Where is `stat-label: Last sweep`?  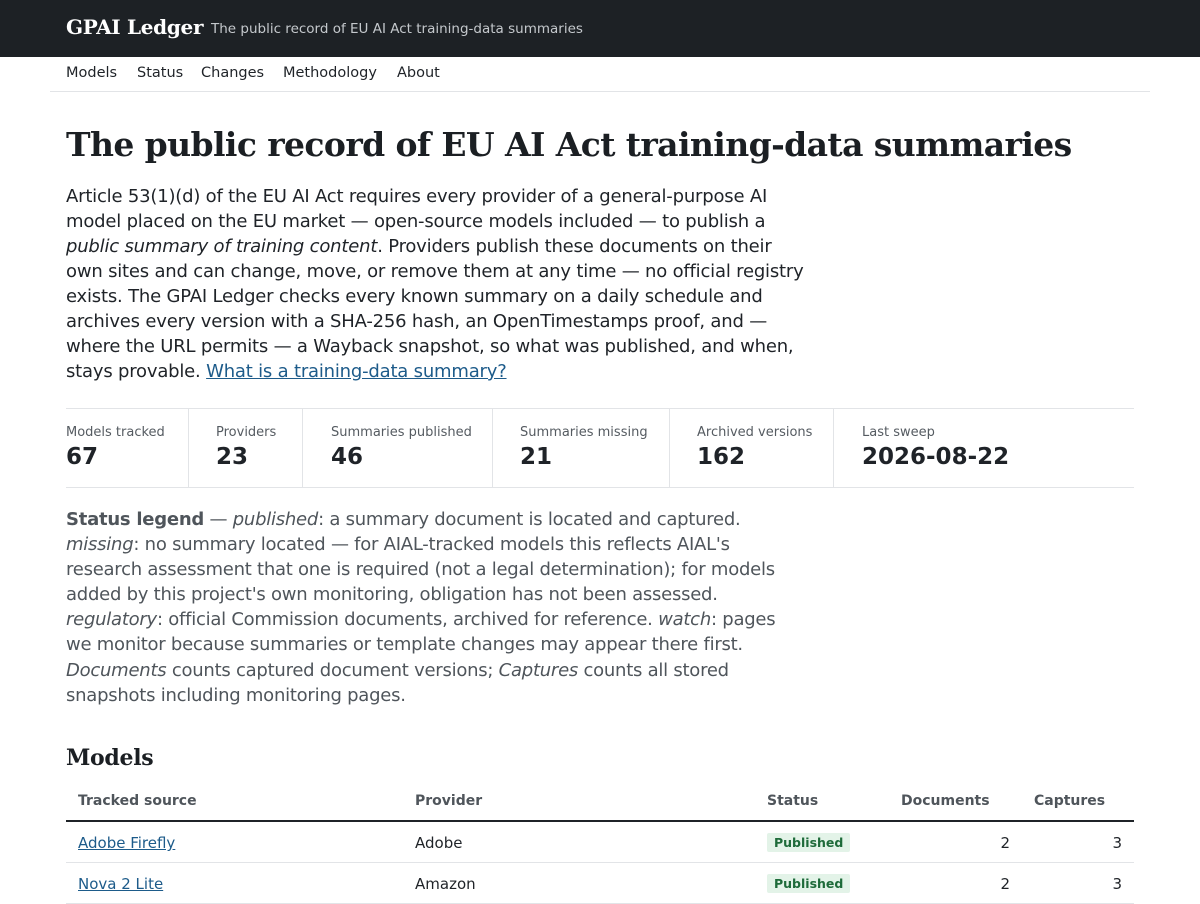
stat-label: Last sweep is located at coordinates (898, 432).